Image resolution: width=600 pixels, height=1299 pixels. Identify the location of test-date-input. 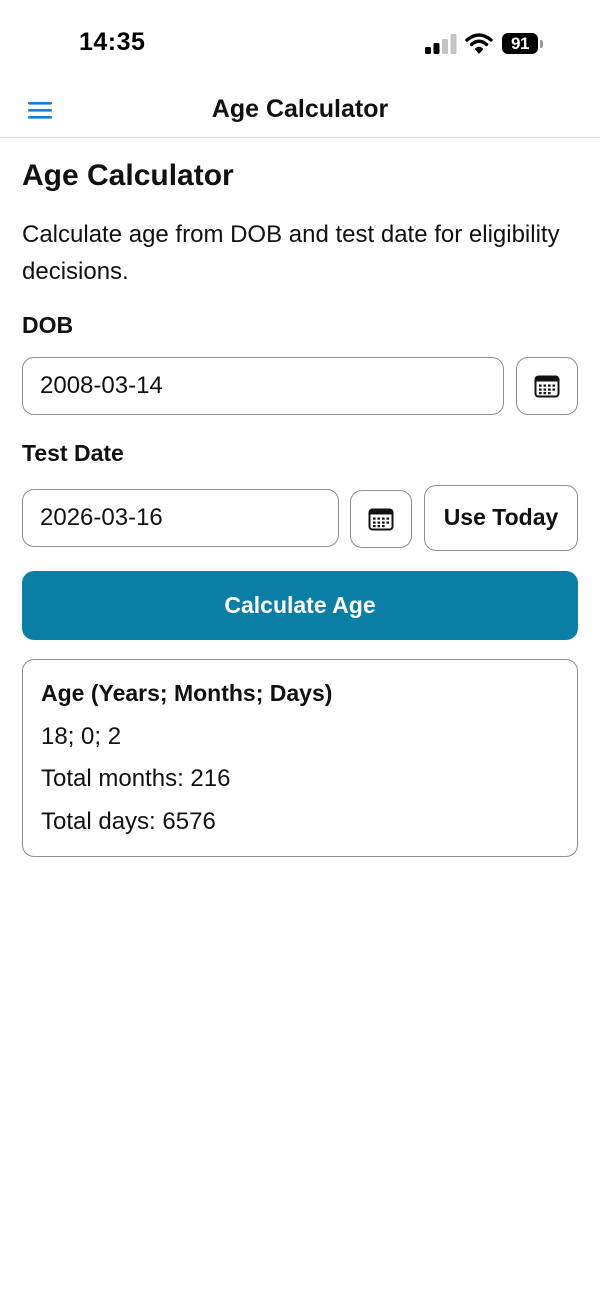
(180, 518).